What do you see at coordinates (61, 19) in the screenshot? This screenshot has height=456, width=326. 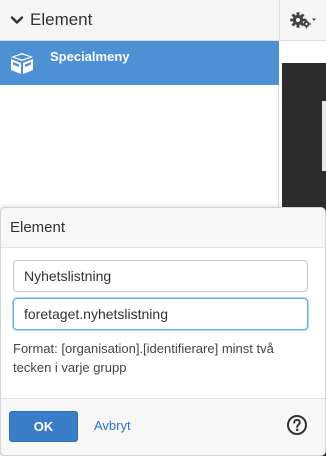 I see `sidebar-title: Element` at bounding box center [61, 19].